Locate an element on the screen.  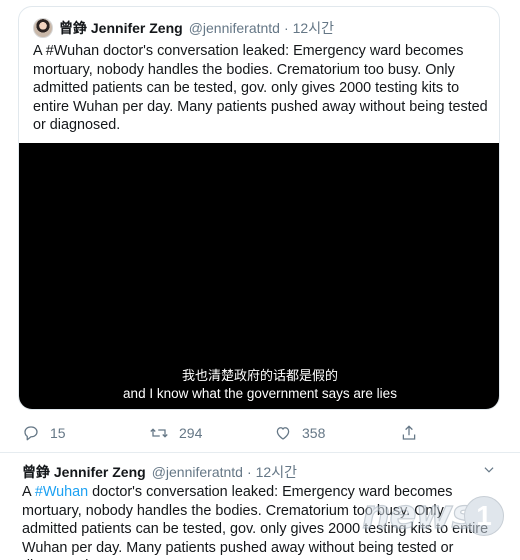
more-options-button is located at coordinates (489, 472).